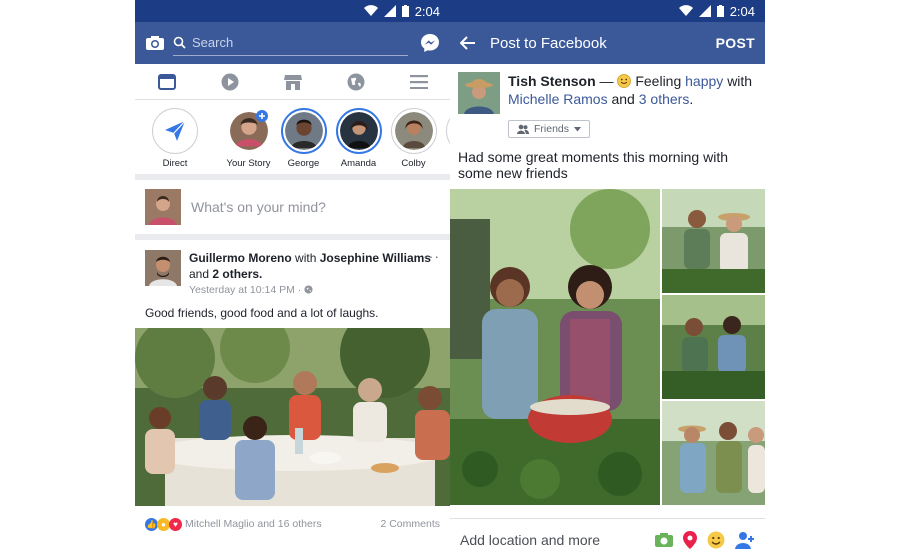 Image resolution: width=900 pixels, height=560 pixels. What do you see at coordinates (735, 43) in the screenshot?
I see `post-button: POST` at bounding box center [735, 43].